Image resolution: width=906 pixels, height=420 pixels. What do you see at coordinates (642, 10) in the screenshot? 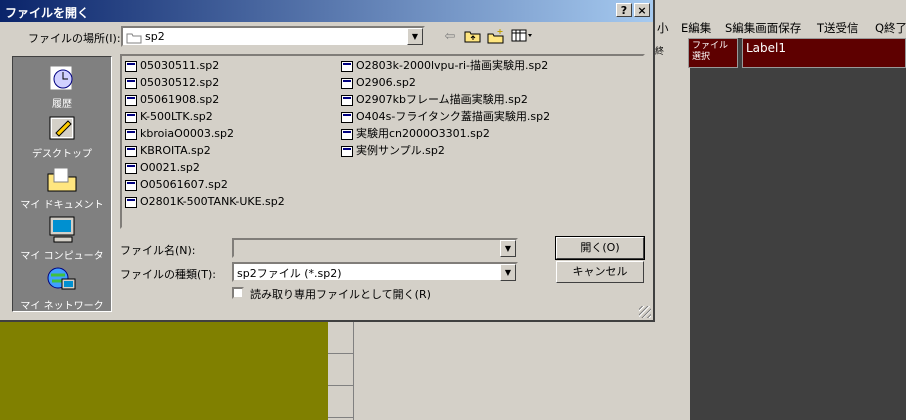
I see `close-button: ×` at bounding box center [642, 10].